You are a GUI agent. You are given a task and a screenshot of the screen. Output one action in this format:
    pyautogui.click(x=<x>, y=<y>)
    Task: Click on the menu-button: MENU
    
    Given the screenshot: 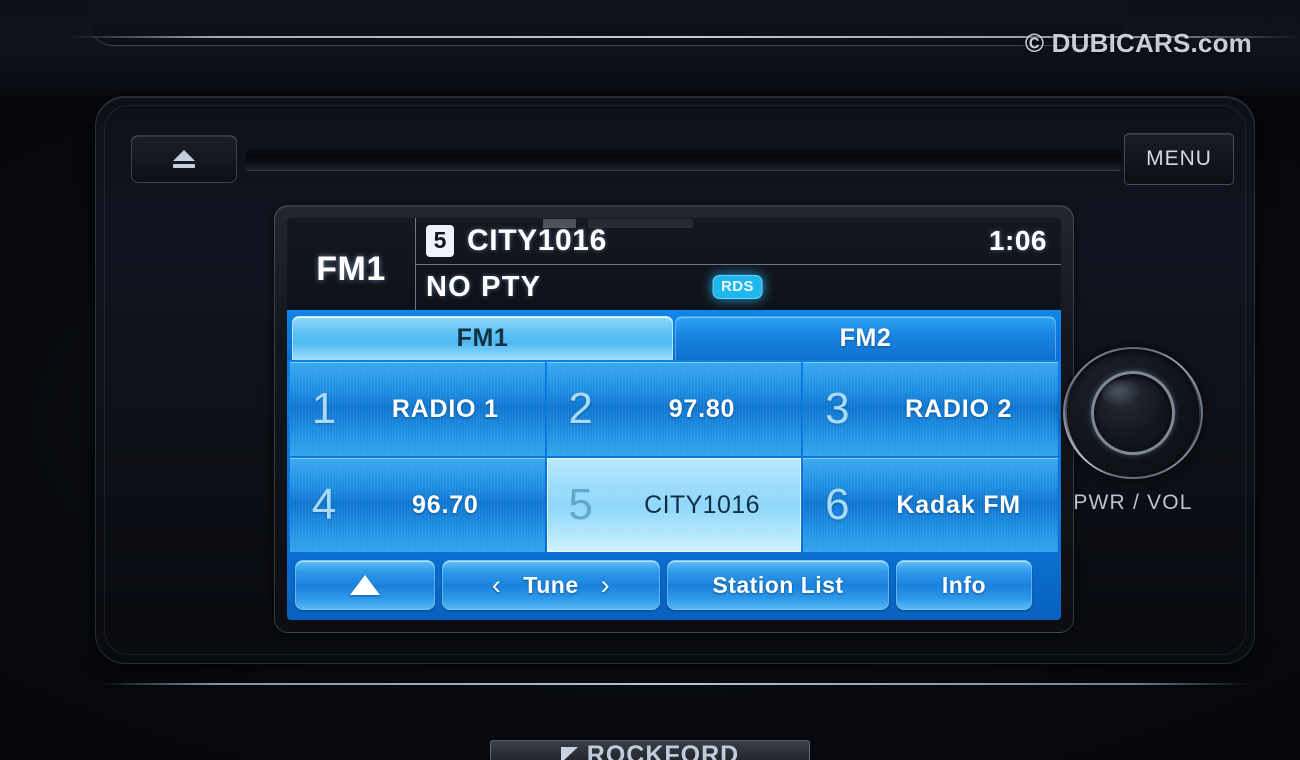 What is the action you would take?
    pyautogui.click(x=1179, y=159)
    